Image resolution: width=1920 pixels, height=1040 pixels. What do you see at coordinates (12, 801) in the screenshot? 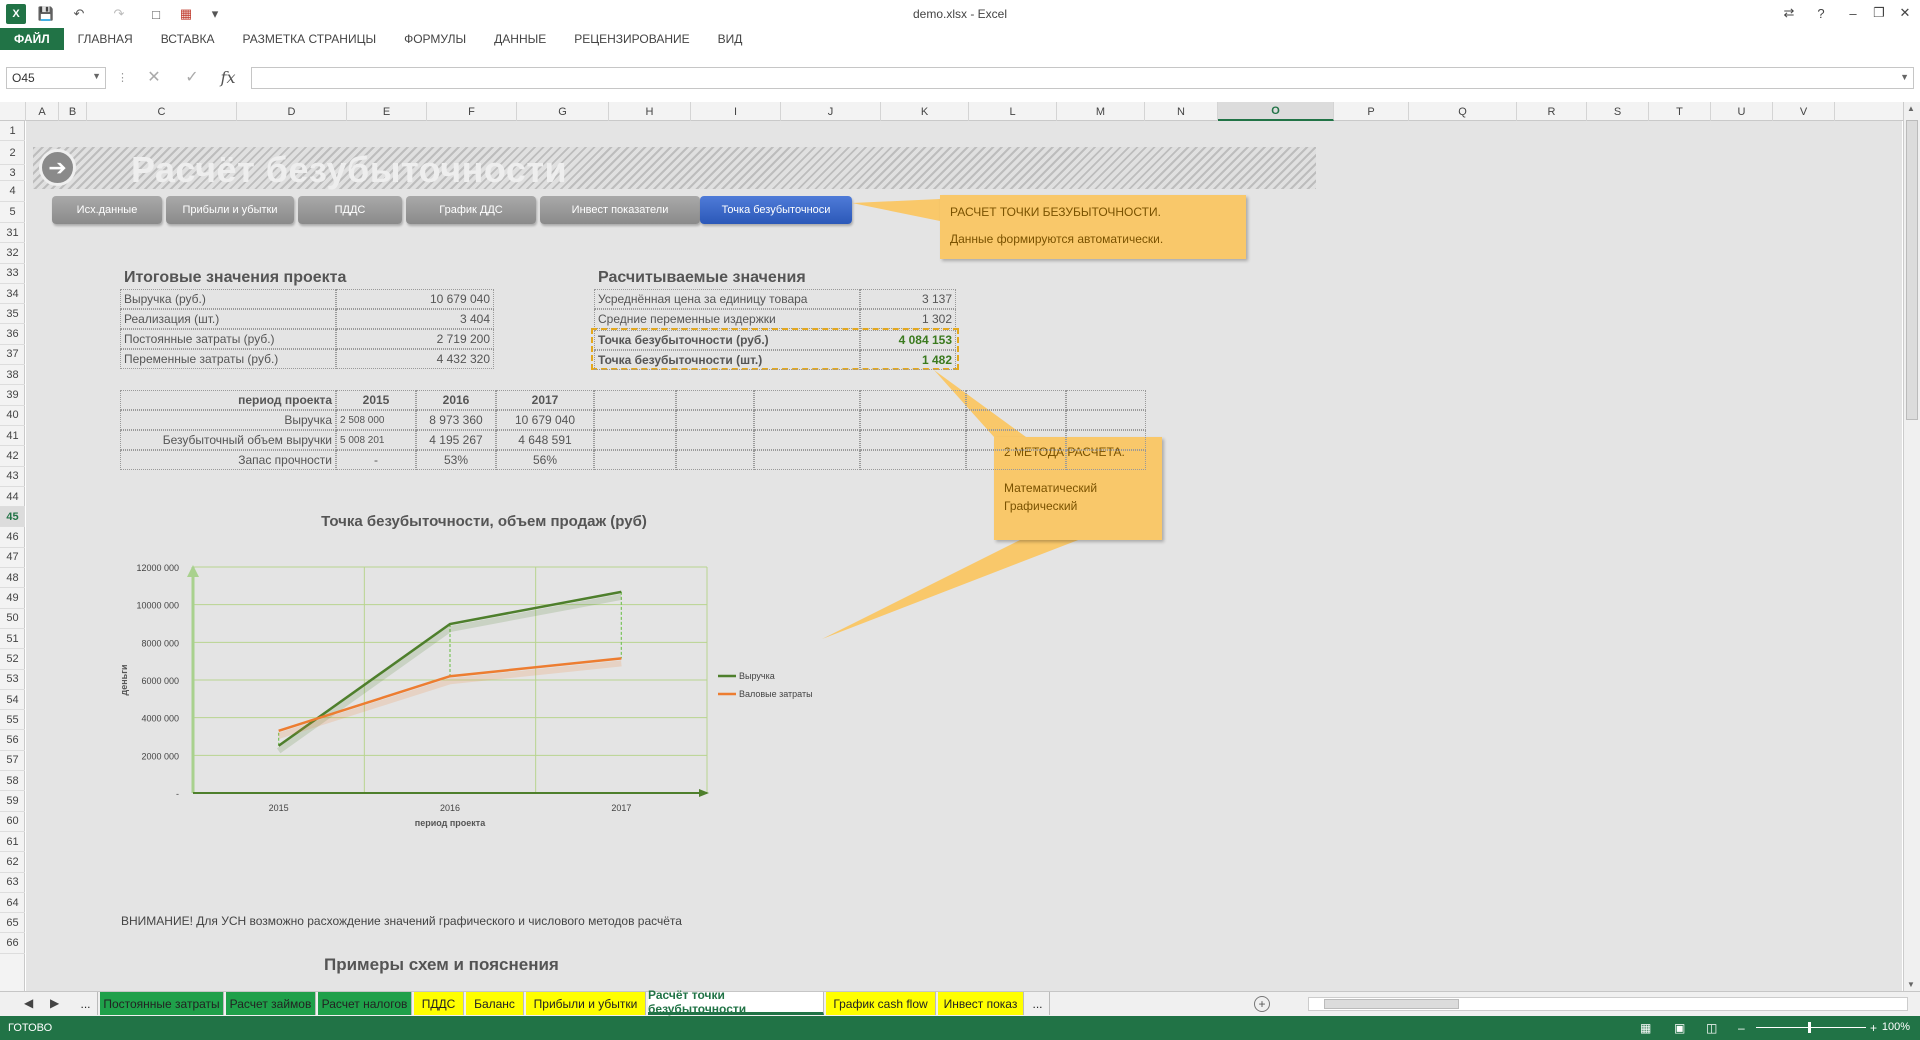
I see `row-header-59: 59` at bounding box center [12, 801].